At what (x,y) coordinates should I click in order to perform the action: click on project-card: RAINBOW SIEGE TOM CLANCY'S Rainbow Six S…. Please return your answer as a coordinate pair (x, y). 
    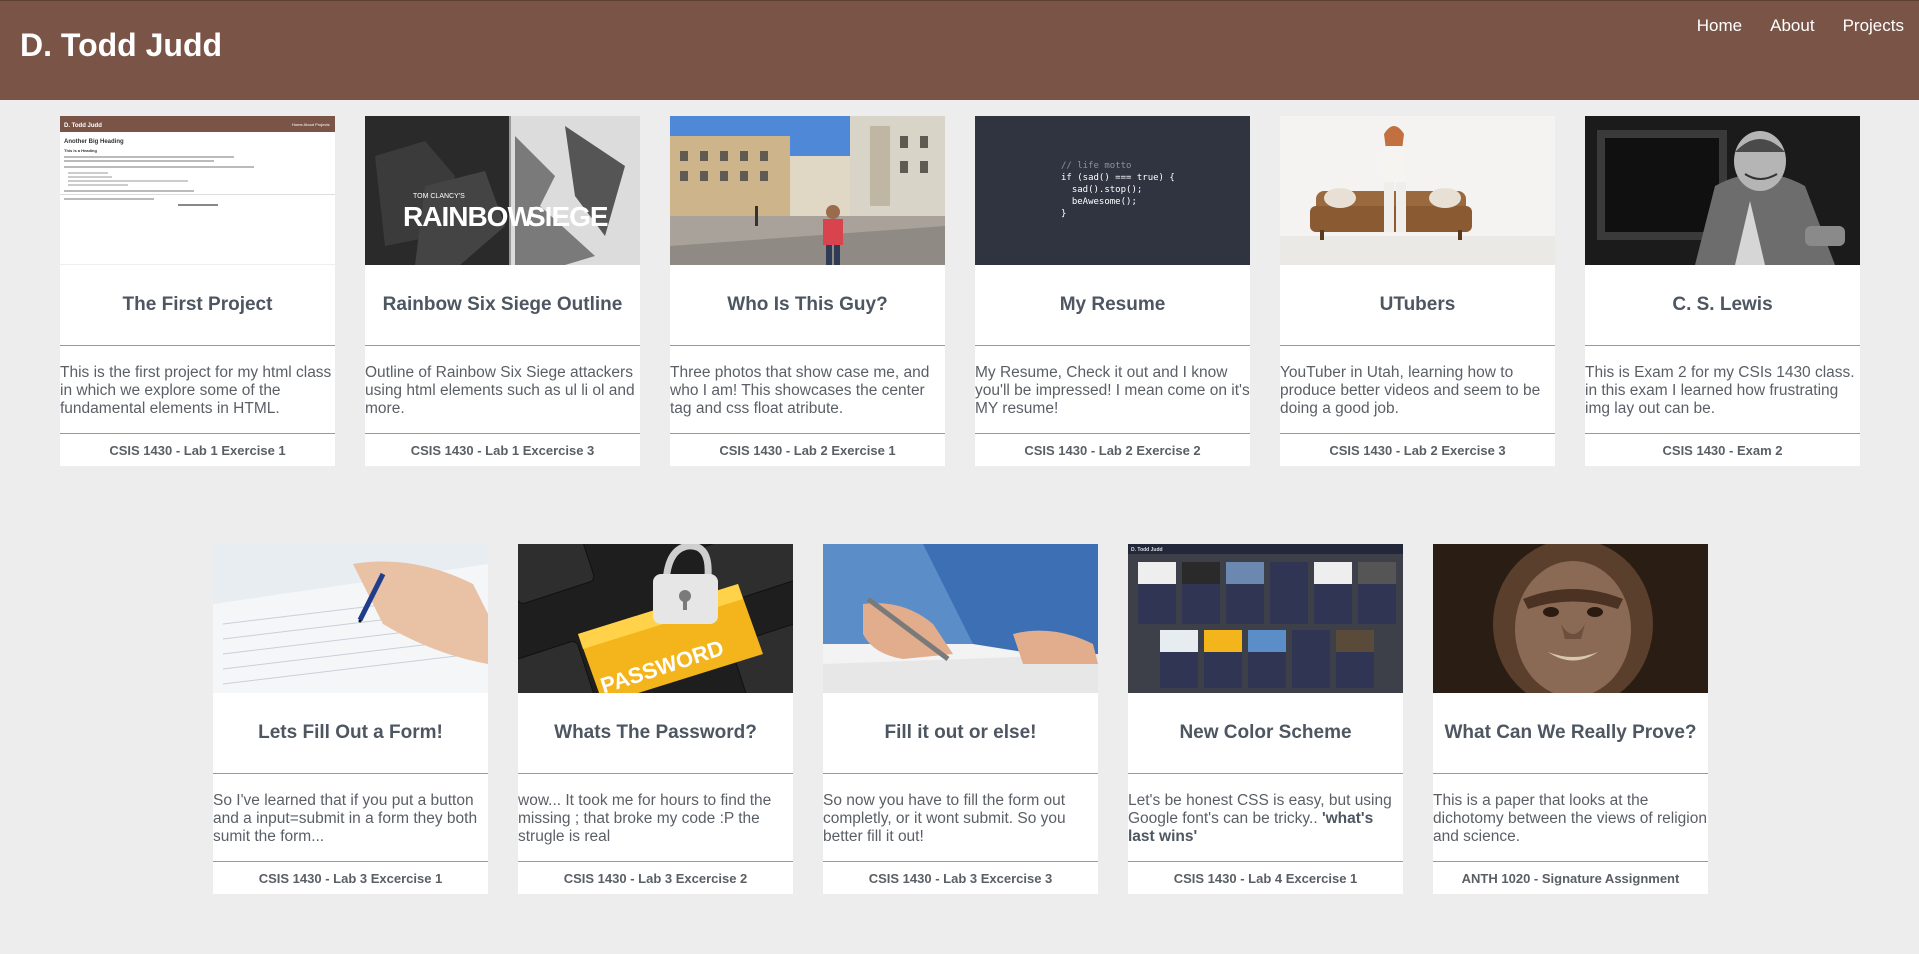
    Looking at the image, I should click on (502, 291).